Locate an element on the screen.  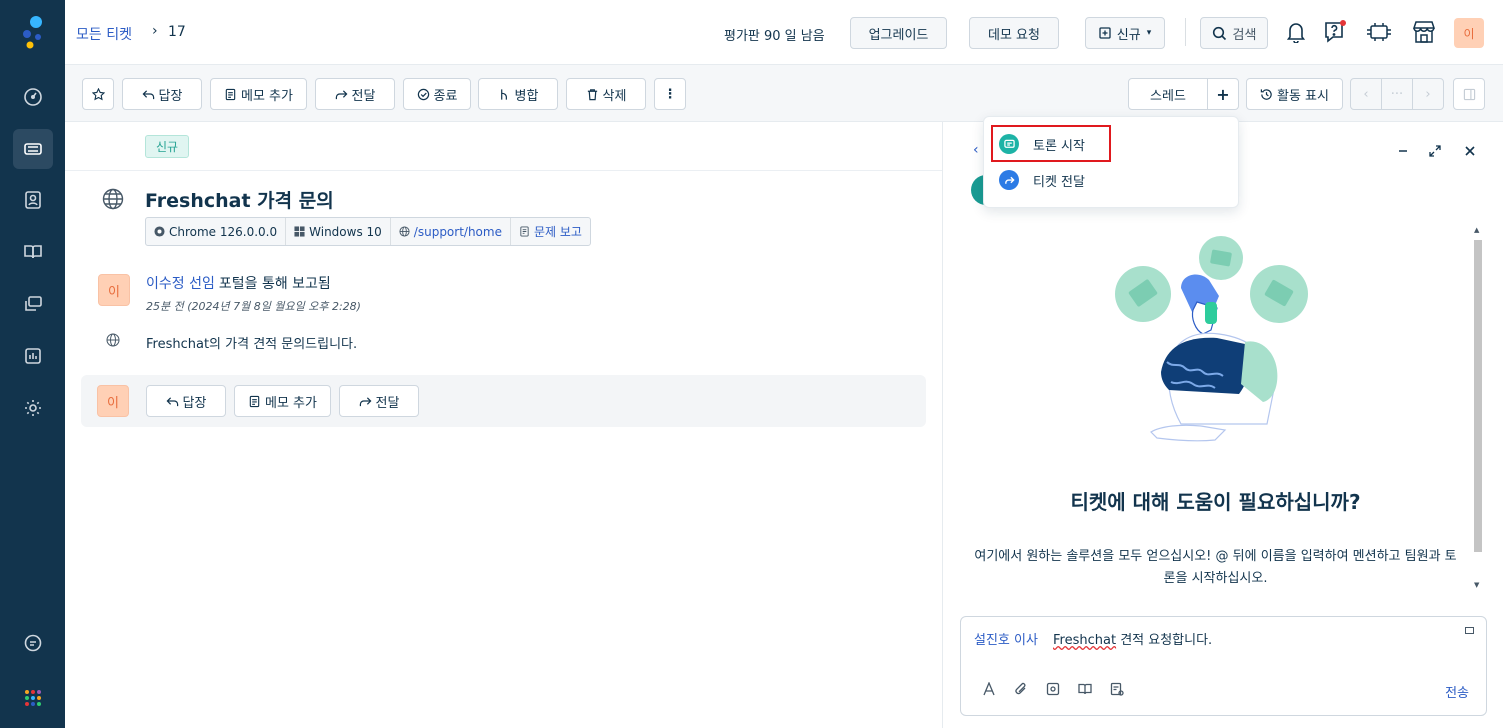
add-note-bottom-button: 메모 추가 is located at coordinates (282, 401).